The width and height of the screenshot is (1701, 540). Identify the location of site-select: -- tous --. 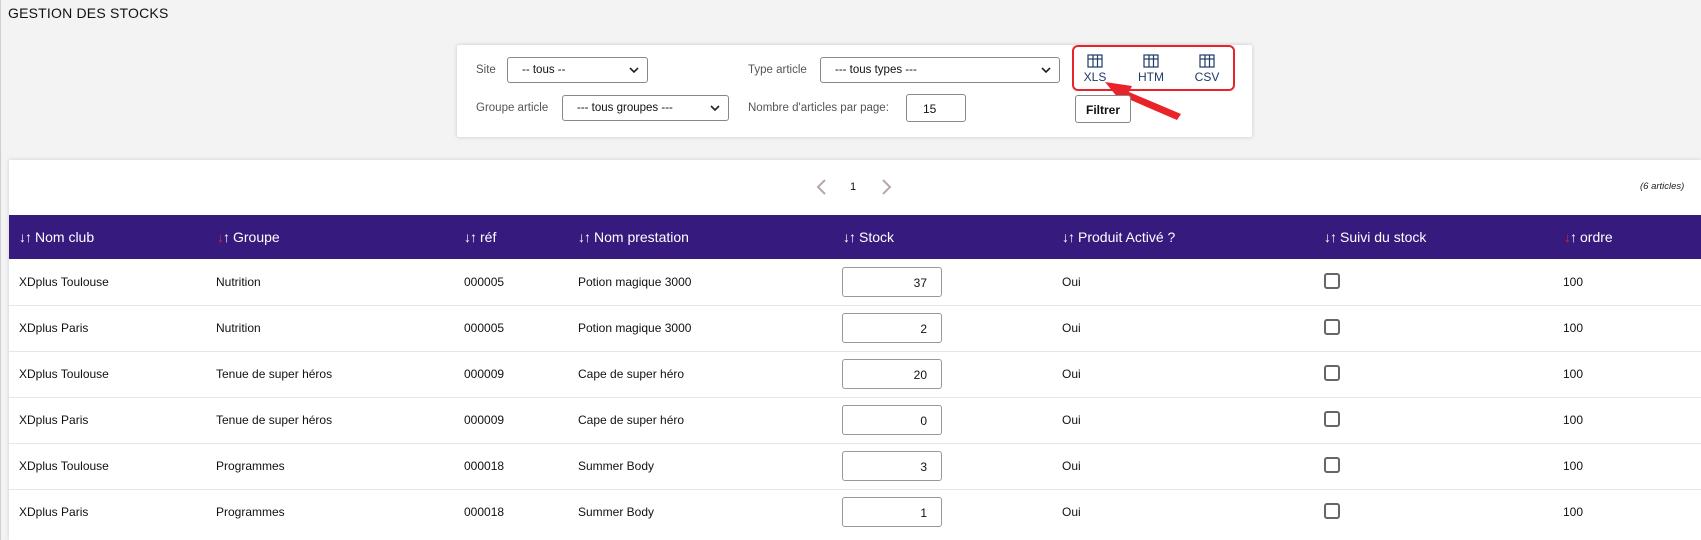
(577, 70).